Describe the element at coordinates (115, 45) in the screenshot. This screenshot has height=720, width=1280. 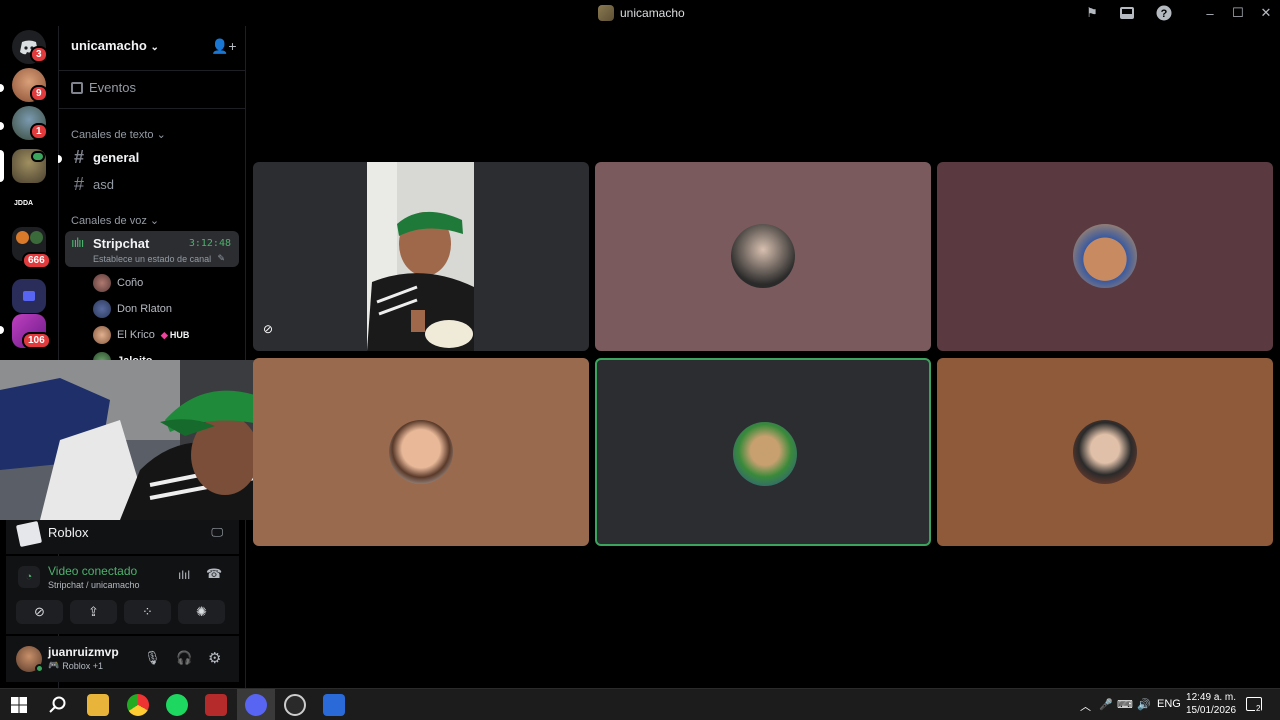
I see `server-name-header: unicamacho ⌄` at that location.